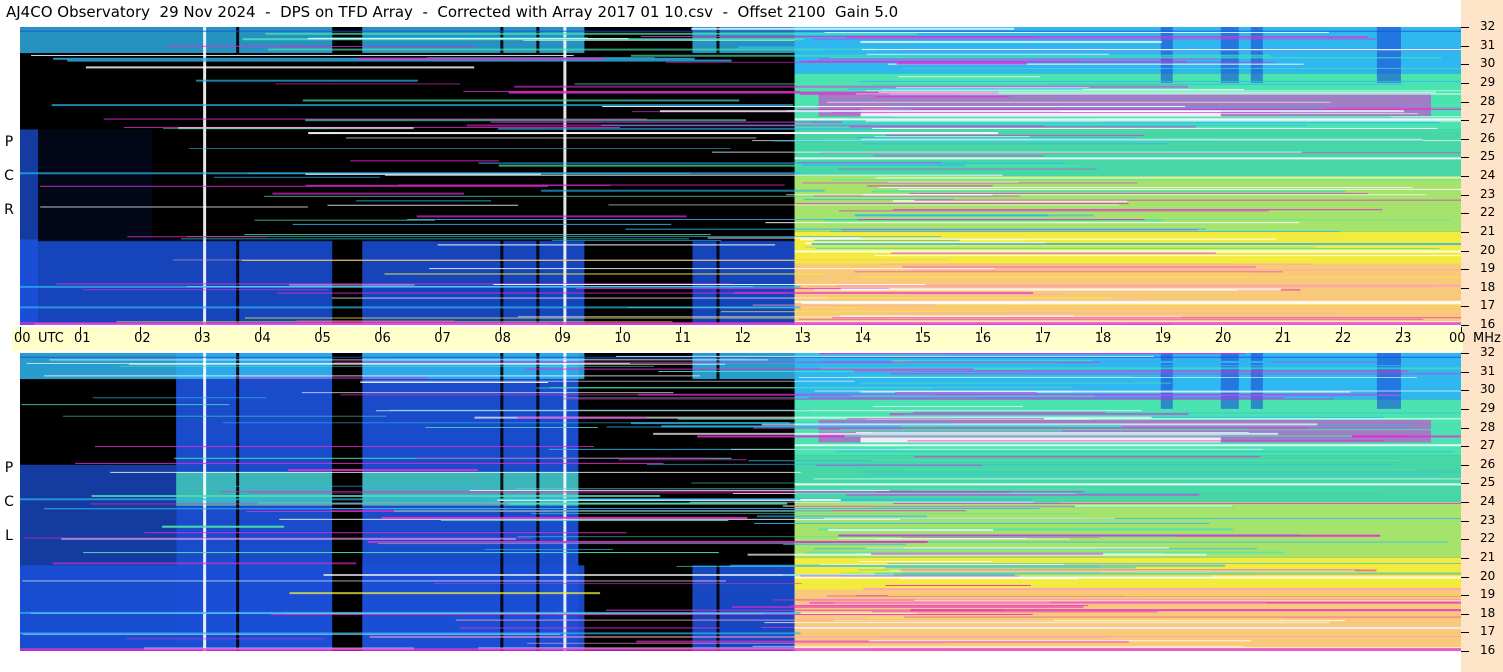  I want to click on rcp-y-tick-label: 30, so click(1488, 63).